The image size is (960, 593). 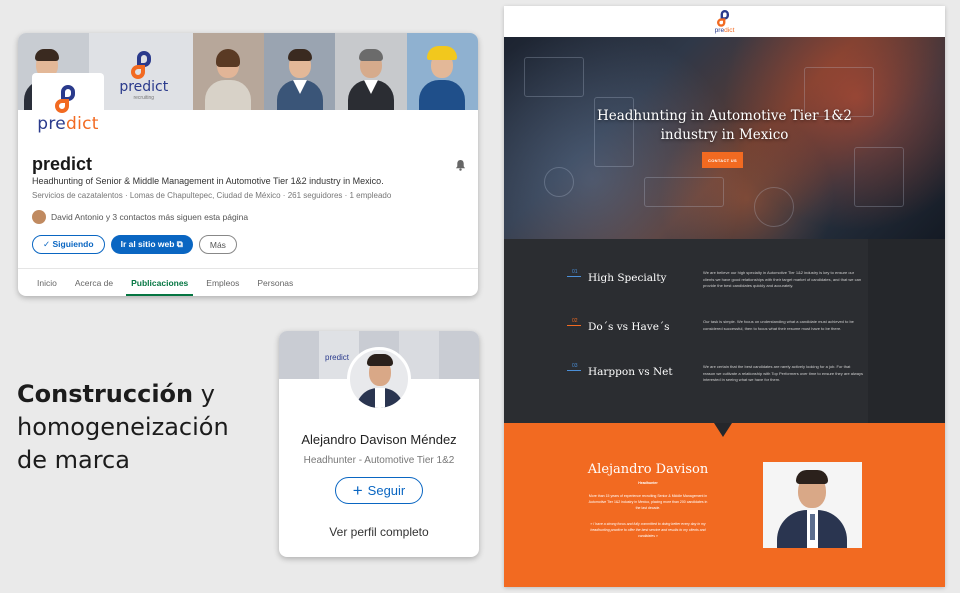 What do you see at coordinates (379, 460) in the screenshot?
I see `profile-headline: Headhunter - Automotive Tier 1&2` at bounding box center [379, 460].